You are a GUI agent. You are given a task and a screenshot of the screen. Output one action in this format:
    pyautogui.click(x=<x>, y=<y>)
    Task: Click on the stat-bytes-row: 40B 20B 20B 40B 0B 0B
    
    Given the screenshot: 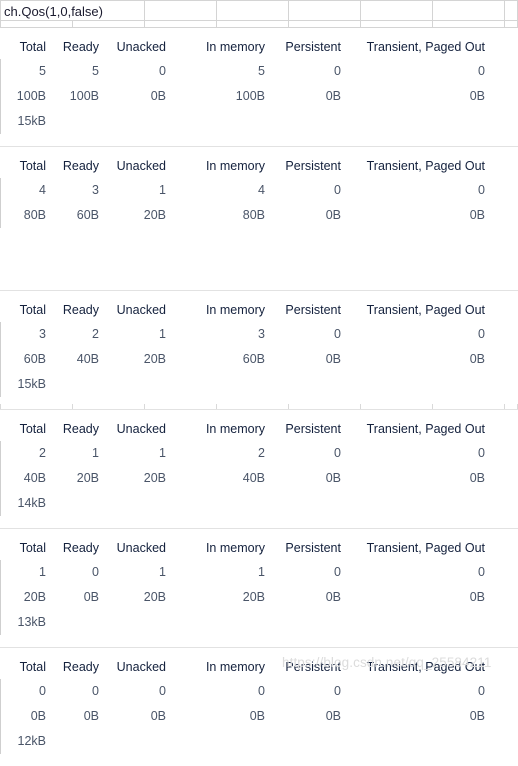 What is the action you would take?
    pyautogui.click(x=259, y=478)
    